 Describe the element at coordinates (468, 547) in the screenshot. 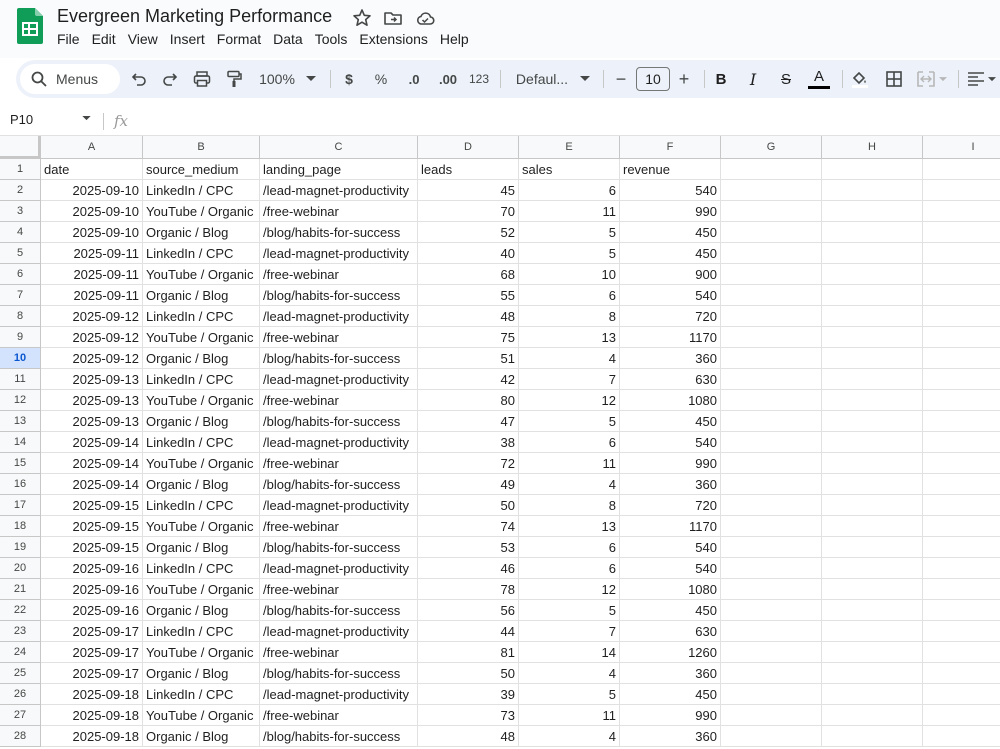

I see `cell: 53` at that location.